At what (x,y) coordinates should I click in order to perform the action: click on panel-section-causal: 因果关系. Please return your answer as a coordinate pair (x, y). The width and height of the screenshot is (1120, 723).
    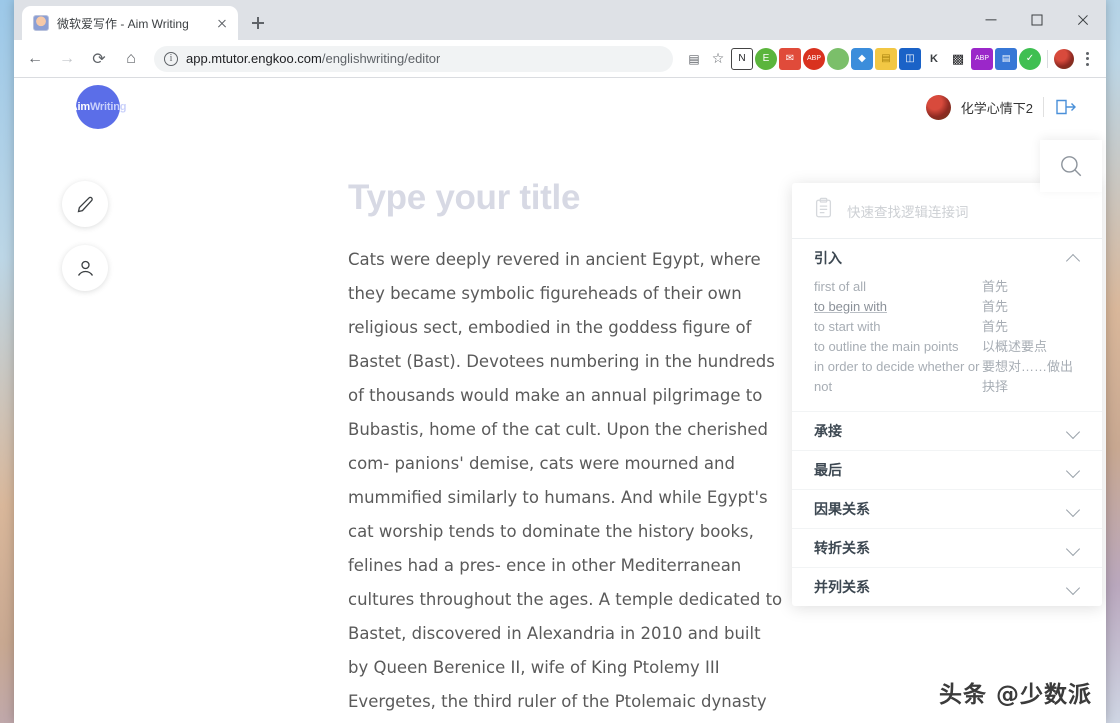
    Looking at the image, I should click on (947, 509).